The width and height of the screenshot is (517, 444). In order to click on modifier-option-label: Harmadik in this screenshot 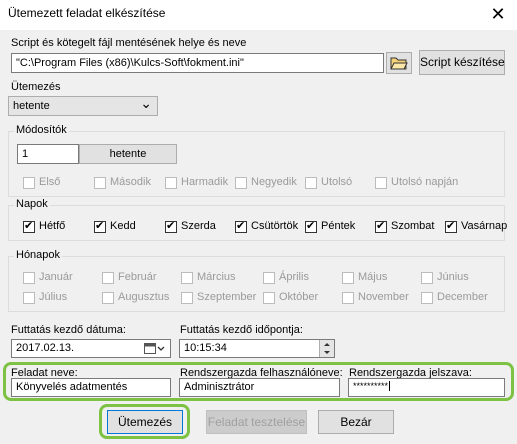, I will do `click(205, 182)`.